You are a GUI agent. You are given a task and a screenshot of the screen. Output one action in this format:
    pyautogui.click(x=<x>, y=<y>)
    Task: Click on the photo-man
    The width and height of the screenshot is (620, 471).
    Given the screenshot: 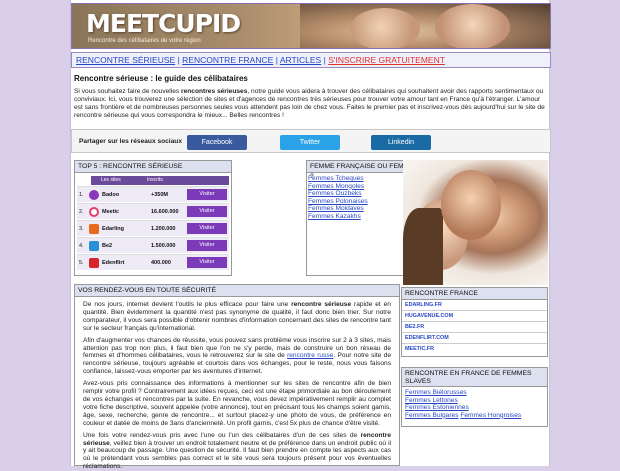 What is the action you would take?
    pyautogui.click(x=471, y=205)
    